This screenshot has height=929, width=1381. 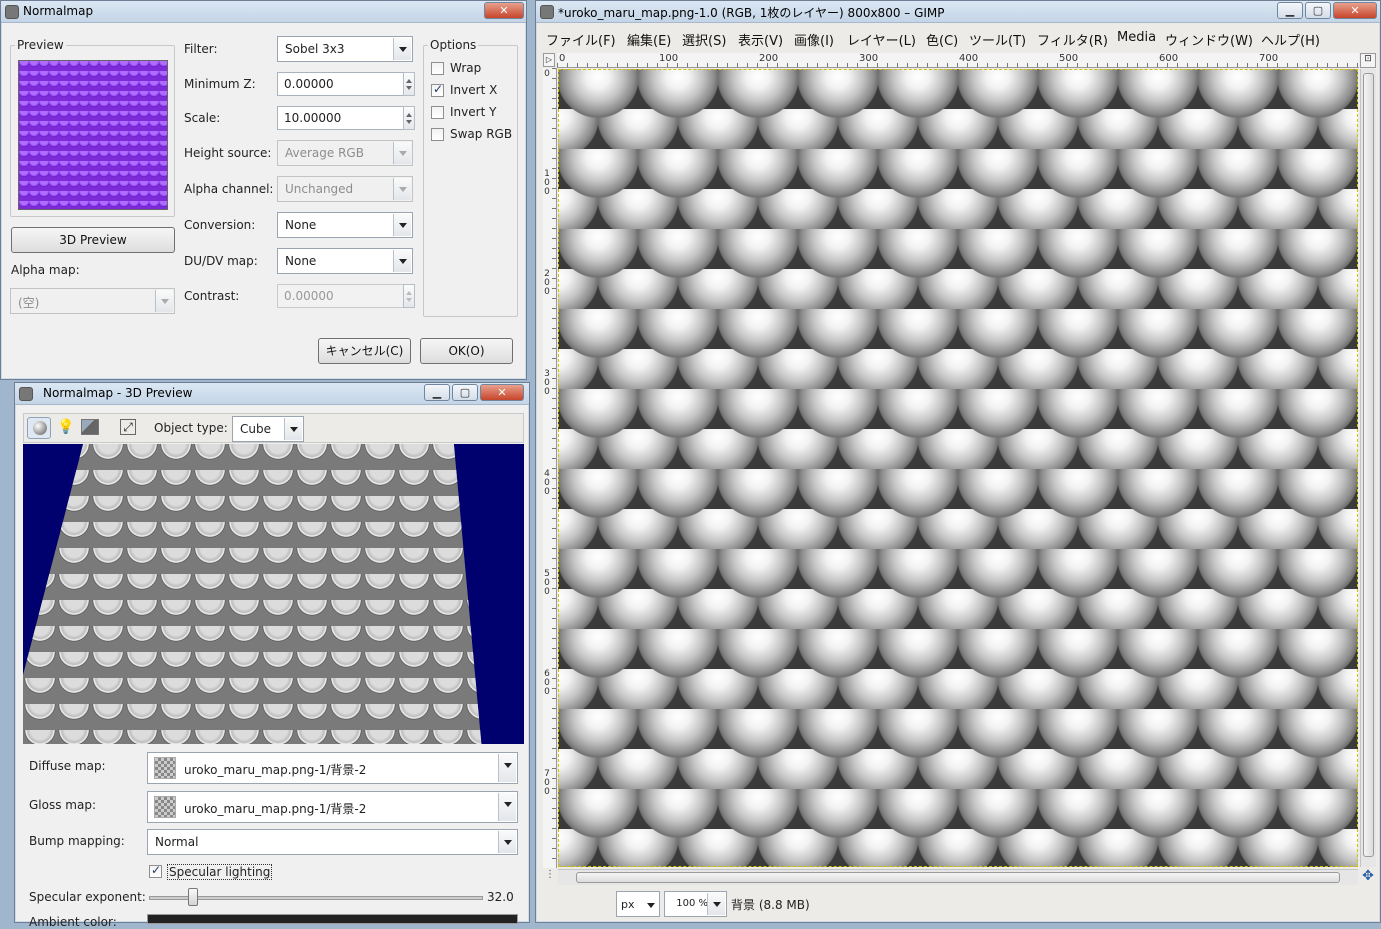 I want to click on invert-y-checkbox, so click(x=437, y=112).